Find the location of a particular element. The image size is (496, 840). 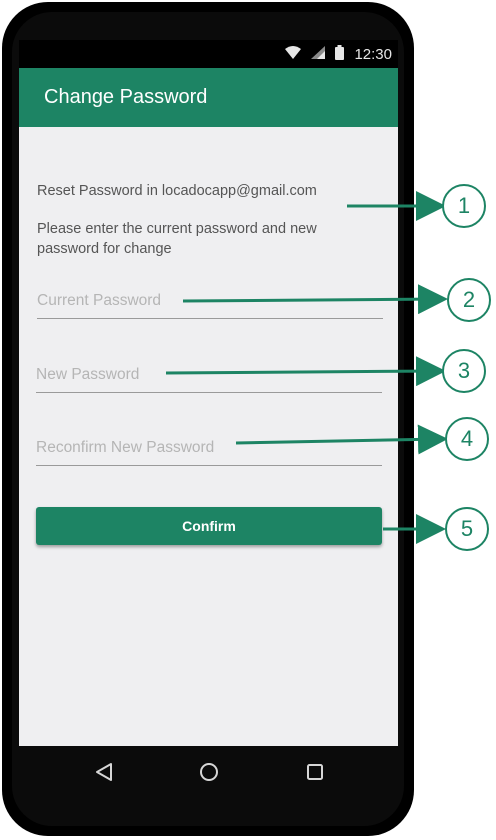

callout-2: 2 is located at coordinates (469, 300).